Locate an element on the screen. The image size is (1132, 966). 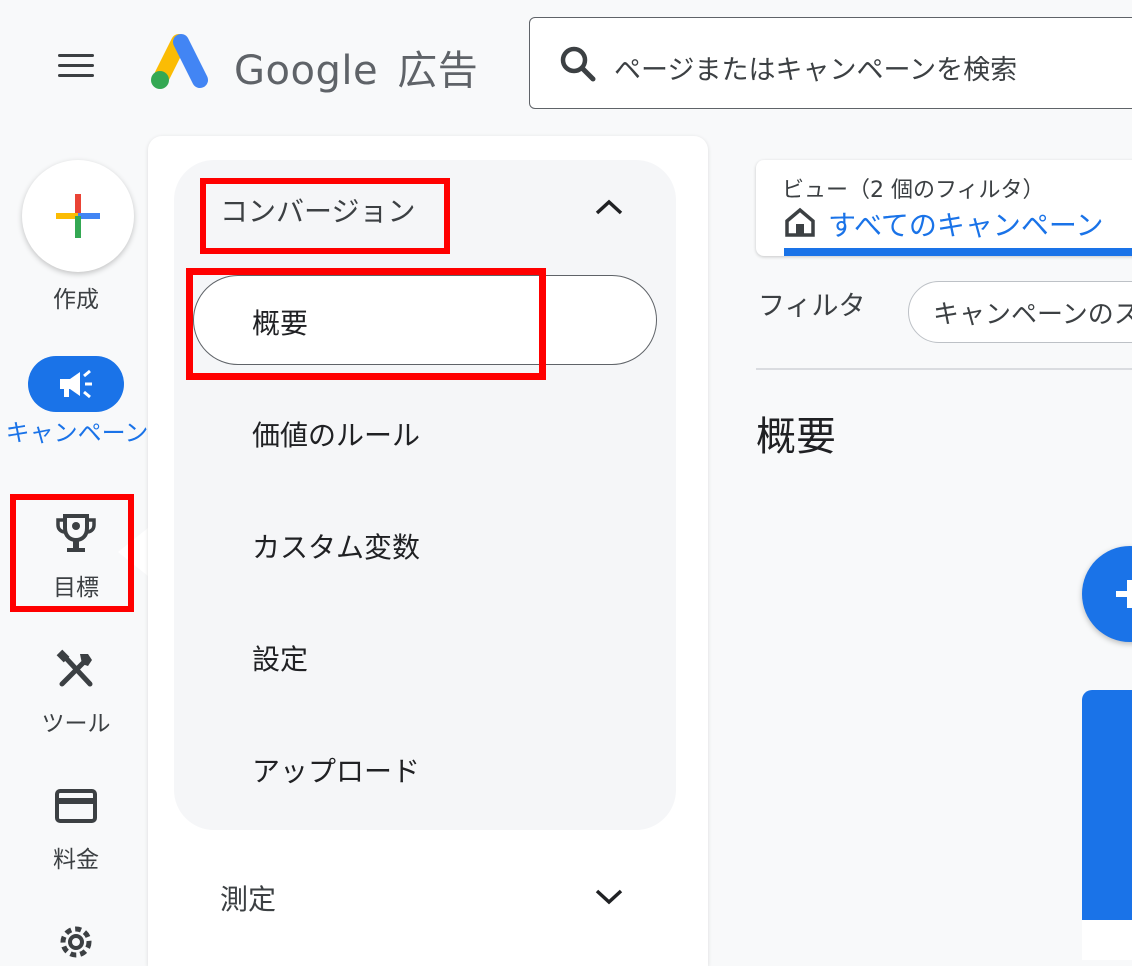
chevron-up-icon is located at coordinates (609, 207).